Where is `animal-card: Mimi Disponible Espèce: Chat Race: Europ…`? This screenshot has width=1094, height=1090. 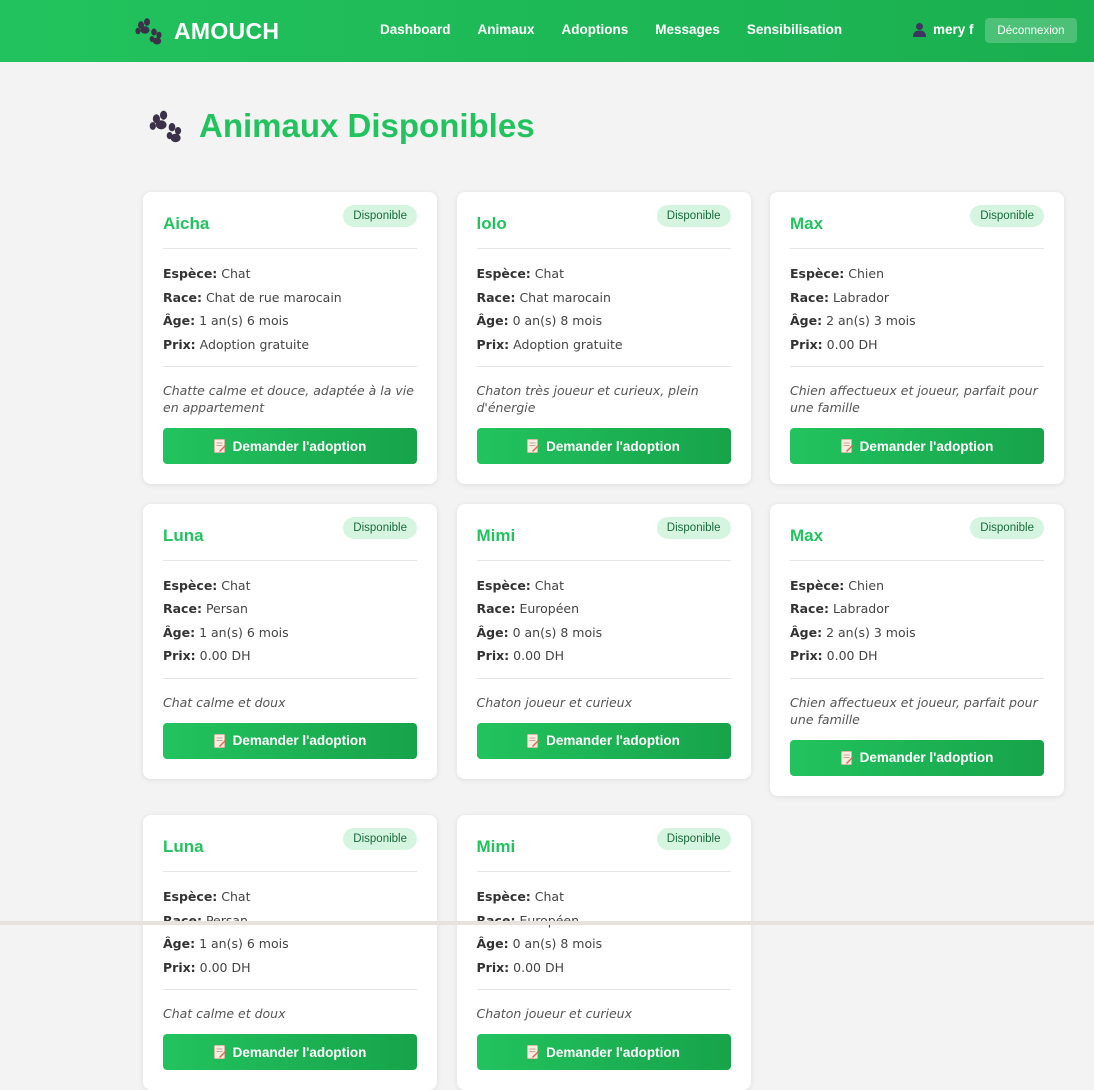 animal-card: Mimi Disponible Espèce: Chat Race: Europ… is located at coordinates (603, 952).